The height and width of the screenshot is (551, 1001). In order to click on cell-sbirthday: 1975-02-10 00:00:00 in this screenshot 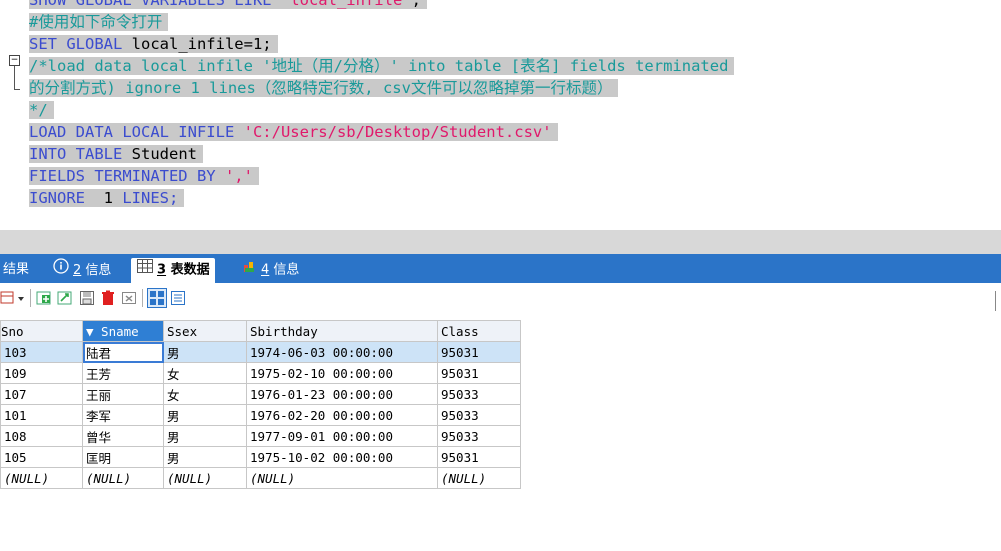, I will do `click(342, 373)`.